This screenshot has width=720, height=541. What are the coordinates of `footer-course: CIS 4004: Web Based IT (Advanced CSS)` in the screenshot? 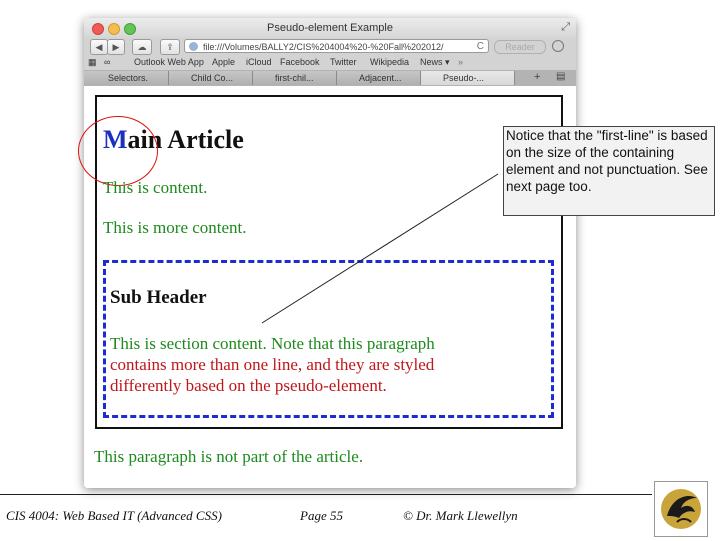 It's located at (114, 515).